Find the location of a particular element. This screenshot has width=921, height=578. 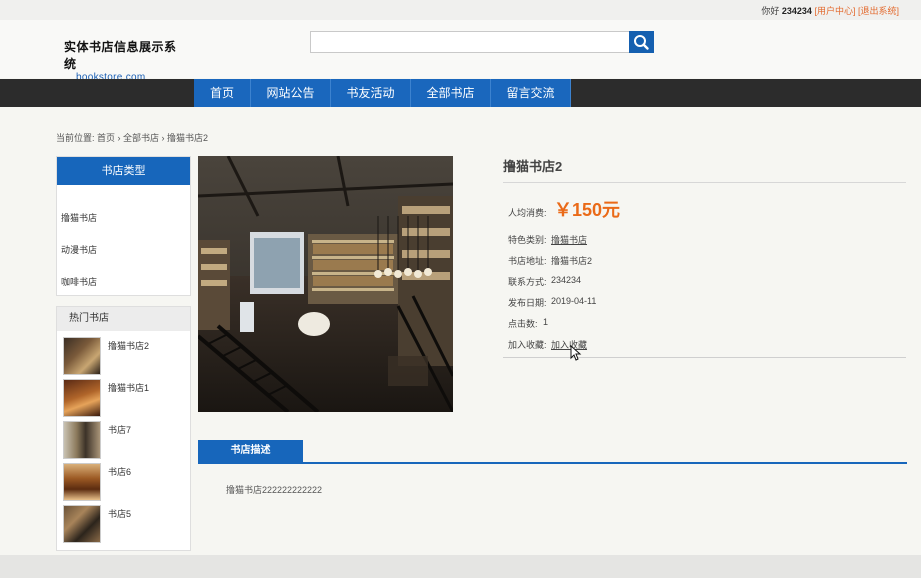

site-logo: 实体书店信息展示系统 bookstore.com is located at coordinates (124, 60).